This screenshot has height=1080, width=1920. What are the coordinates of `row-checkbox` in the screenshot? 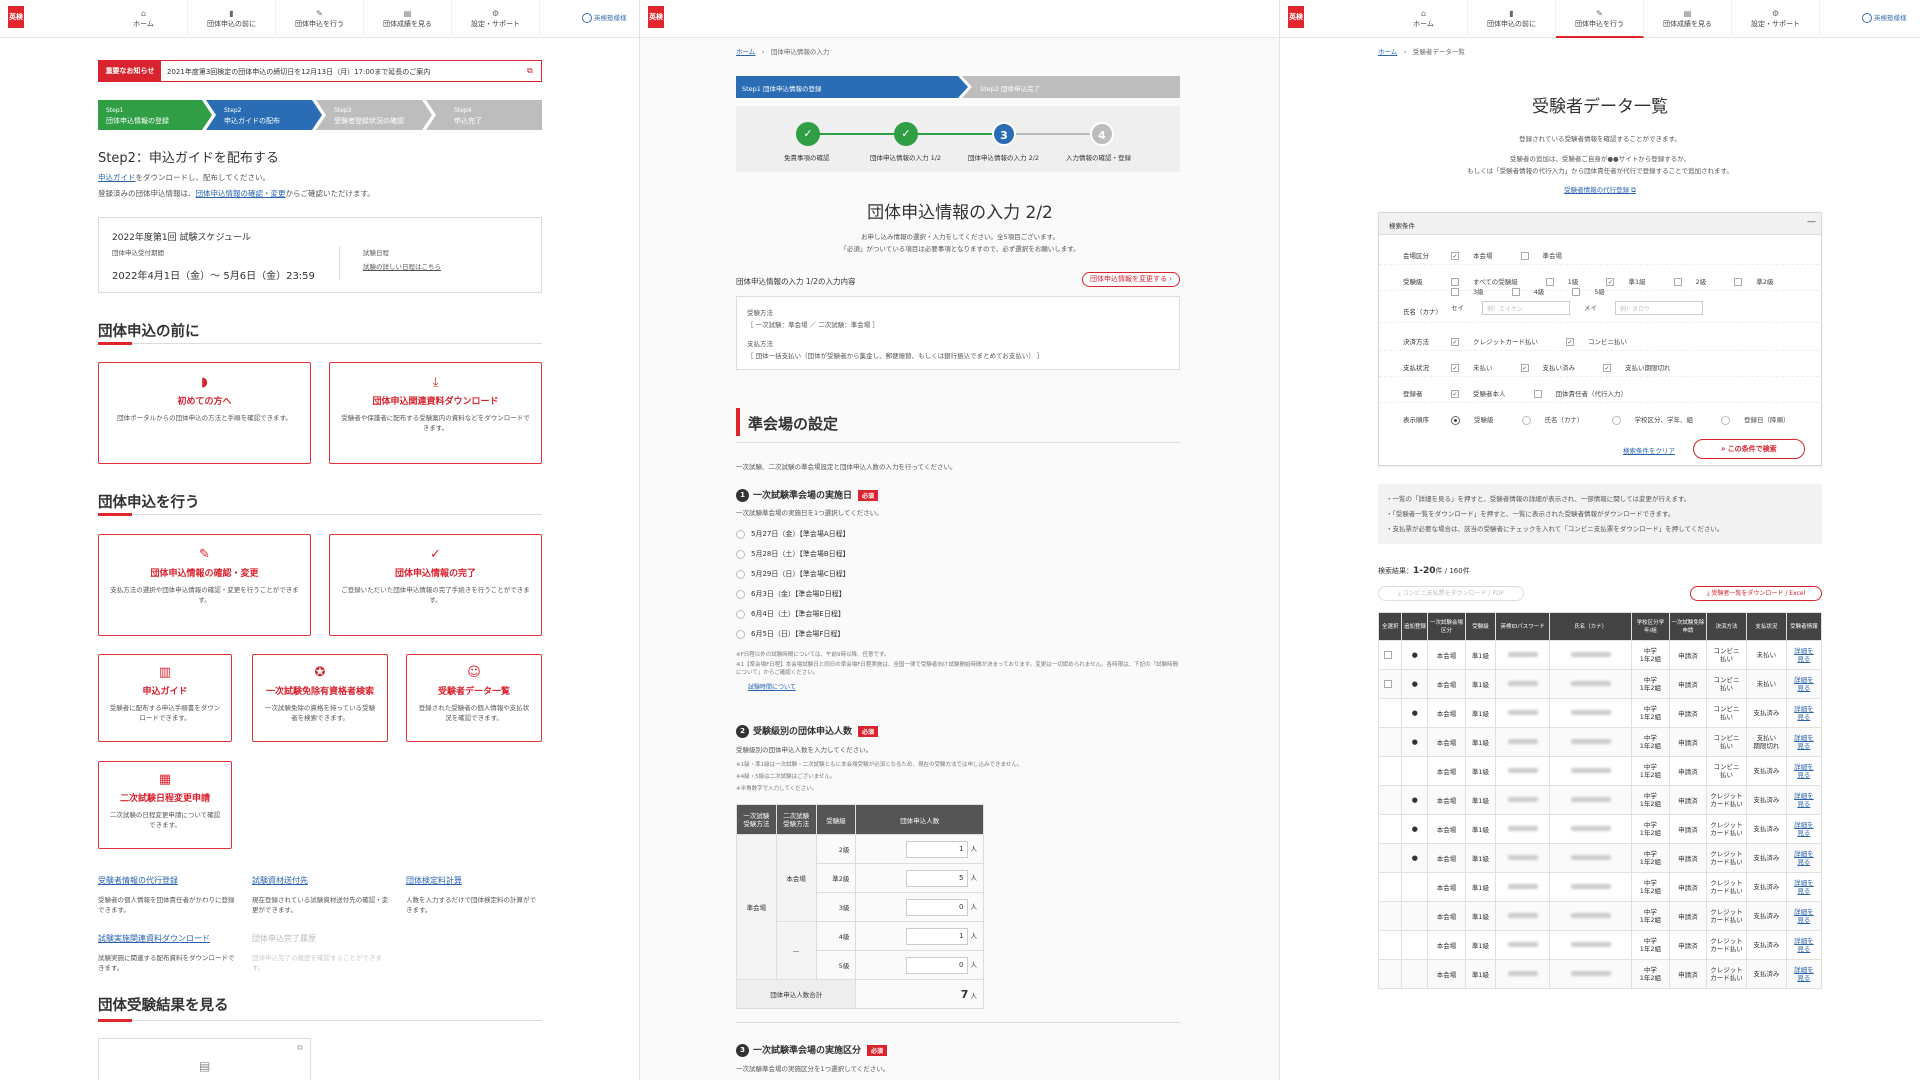 It's located at (1388, 655).